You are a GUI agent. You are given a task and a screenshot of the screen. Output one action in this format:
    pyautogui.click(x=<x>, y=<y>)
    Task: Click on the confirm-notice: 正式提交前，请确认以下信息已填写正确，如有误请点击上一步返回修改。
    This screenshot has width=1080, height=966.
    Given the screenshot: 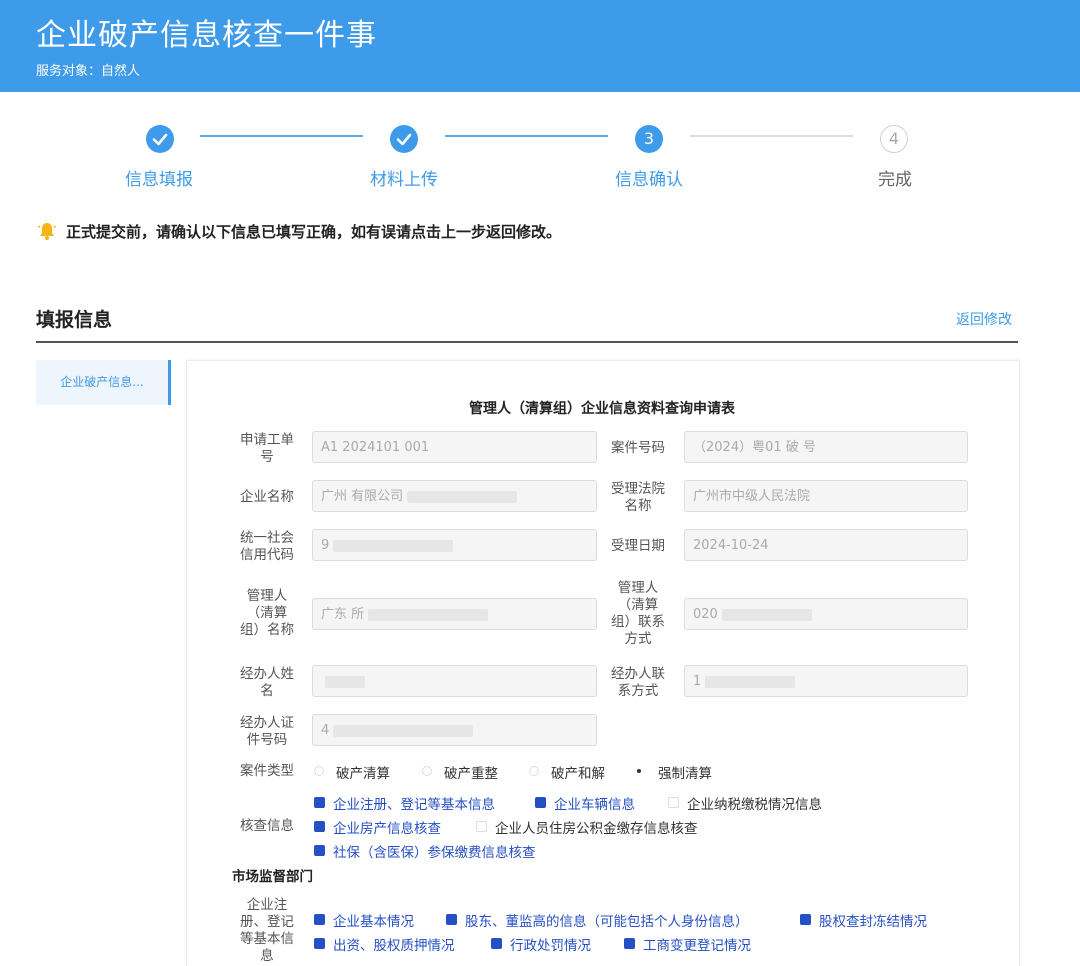 What is the action you would take?
    pyautogui.click(x=298, y=231)
    